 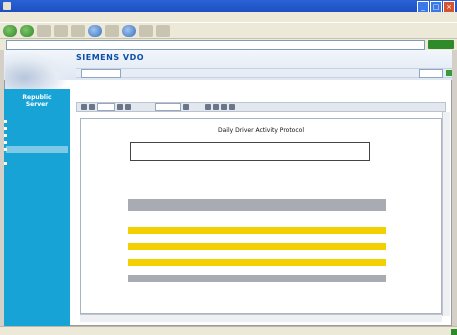 I want to click on sidebar-item-active, so click(x=36, y=149).